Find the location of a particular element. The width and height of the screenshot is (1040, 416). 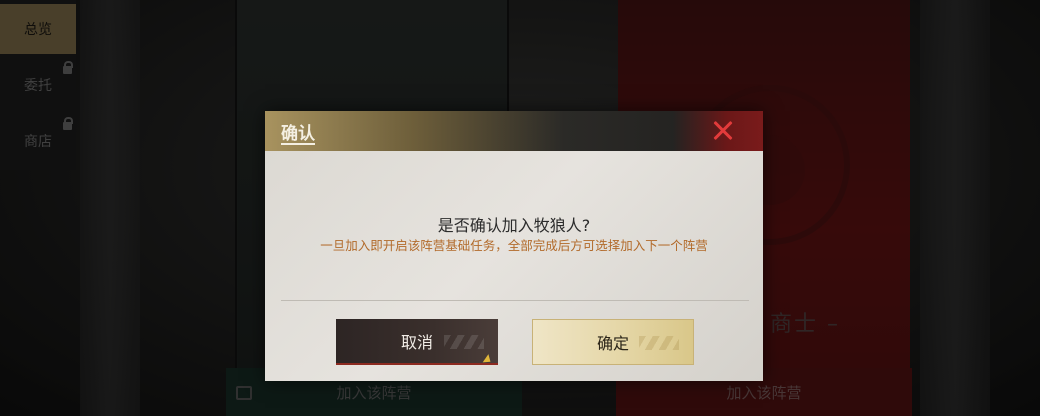

dialog-header: 确认 is located at coordinates (514, 131).